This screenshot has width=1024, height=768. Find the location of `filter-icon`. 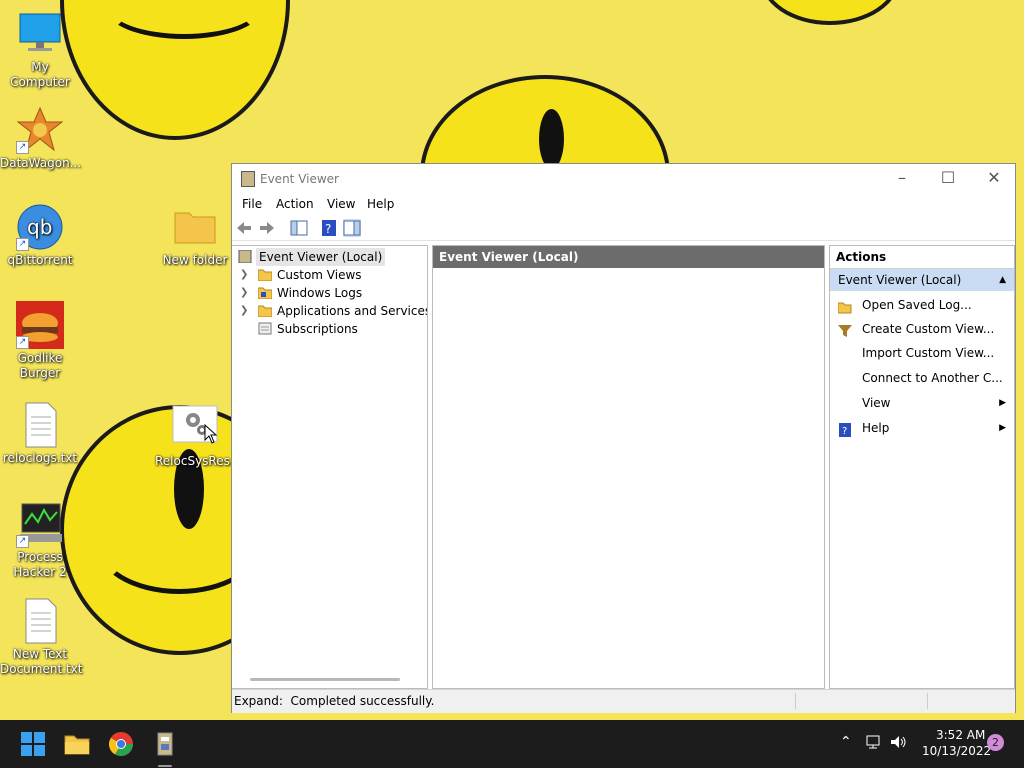

filter-icon is located at coordinates (845, 329).